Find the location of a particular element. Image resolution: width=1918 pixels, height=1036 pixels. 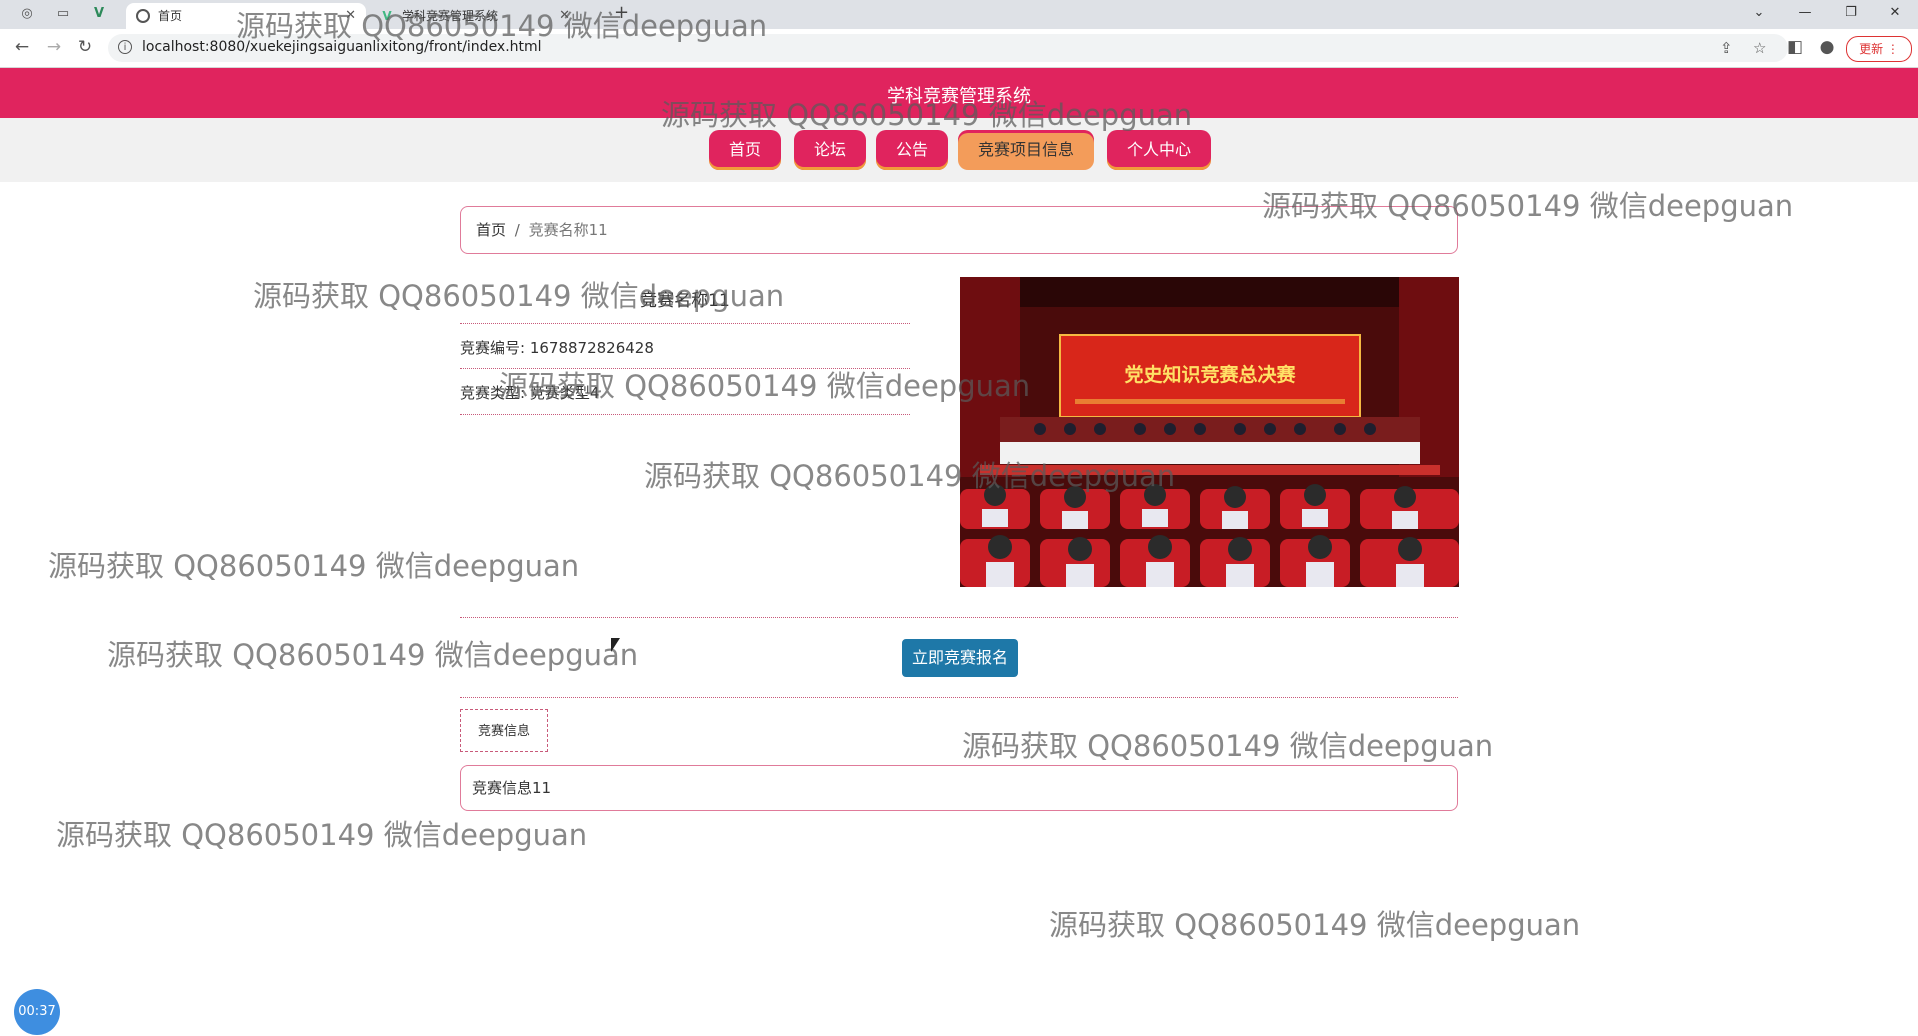

close-window-icon: ✕ is located at coordinates (1895, 14).